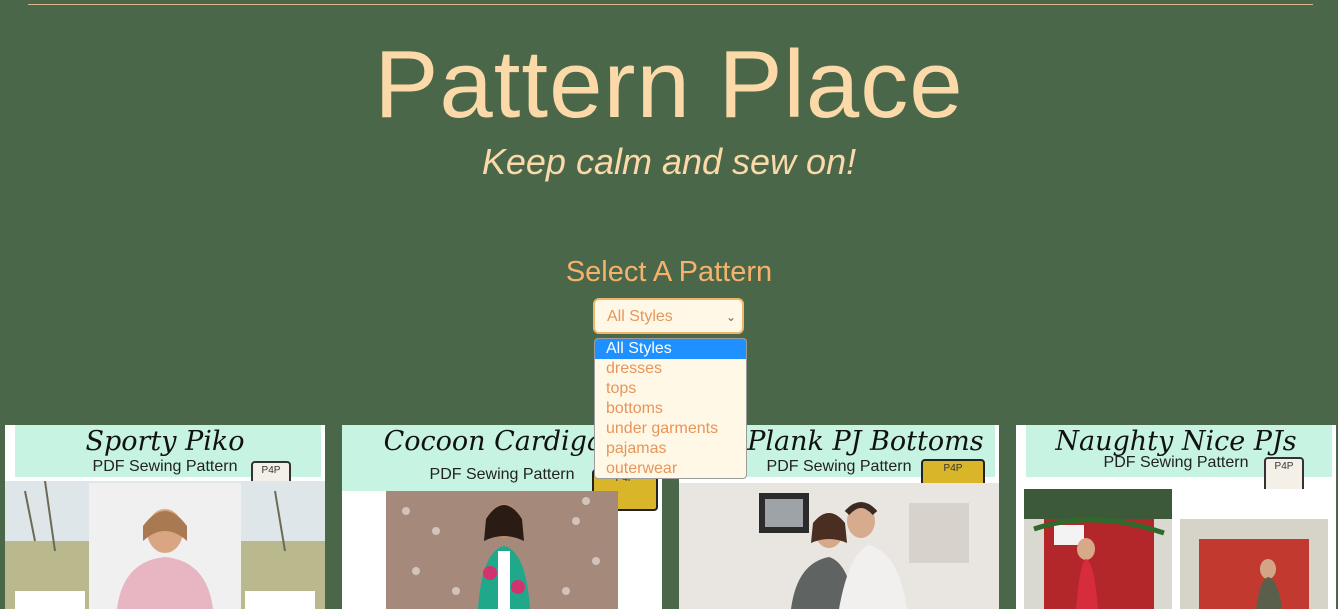  I want to click on chevron-down-icon: ⌄, so click(730, 317).